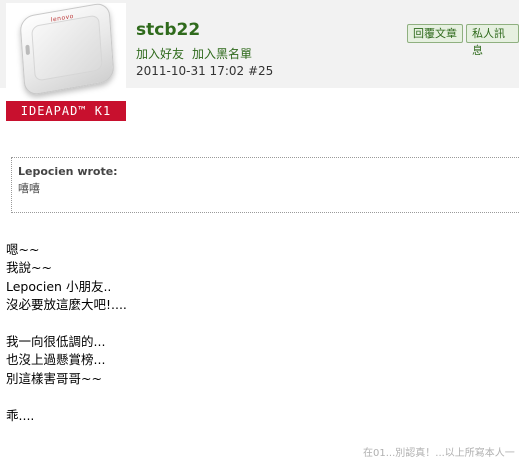  I want to click on post-meta: 2011-10-31 17:02 #25, so click(205, 71).